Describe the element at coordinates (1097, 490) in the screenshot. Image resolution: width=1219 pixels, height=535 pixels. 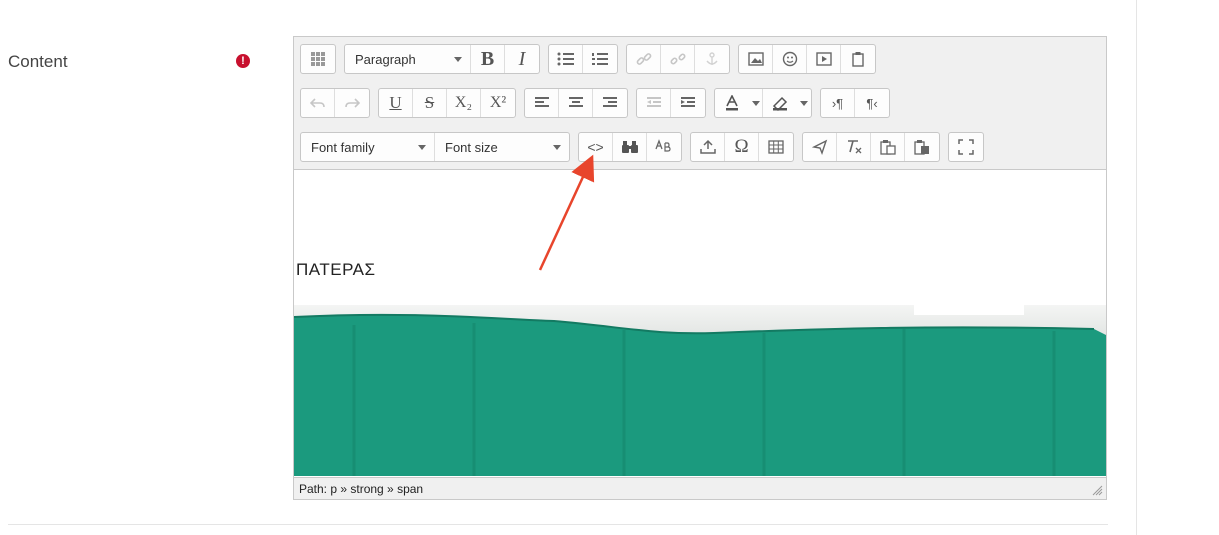
I see `resize-handle-icon` at that location.